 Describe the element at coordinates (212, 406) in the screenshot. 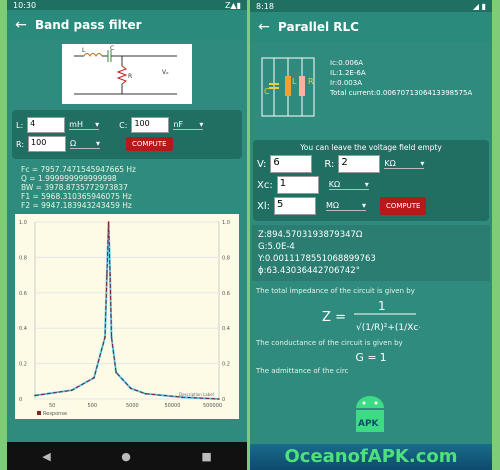

I see `x-tick-label: 500000` at that location.